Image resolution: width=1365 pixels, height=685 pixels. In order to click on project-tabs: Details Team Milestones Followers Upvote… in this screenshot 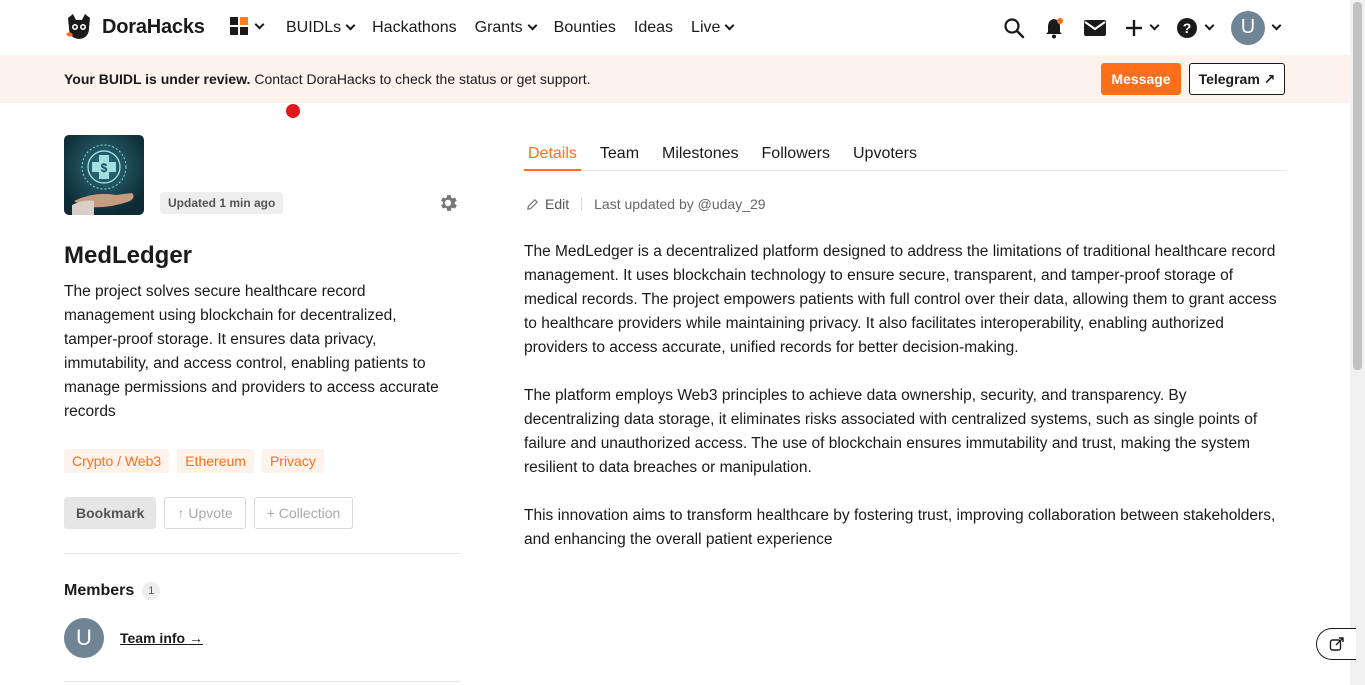, I will do `click(905, 153)`.